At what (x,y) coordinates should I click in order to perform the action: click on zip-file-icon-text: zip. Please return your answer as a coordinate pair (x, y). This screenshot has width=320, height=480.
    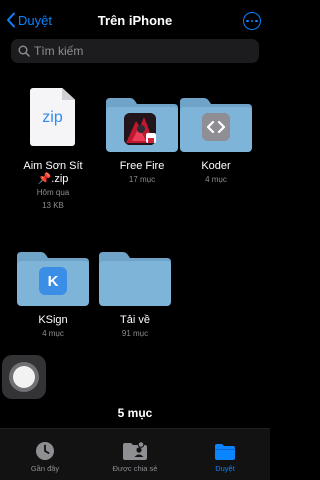
    Looking at the image, I should click on (52, 117).